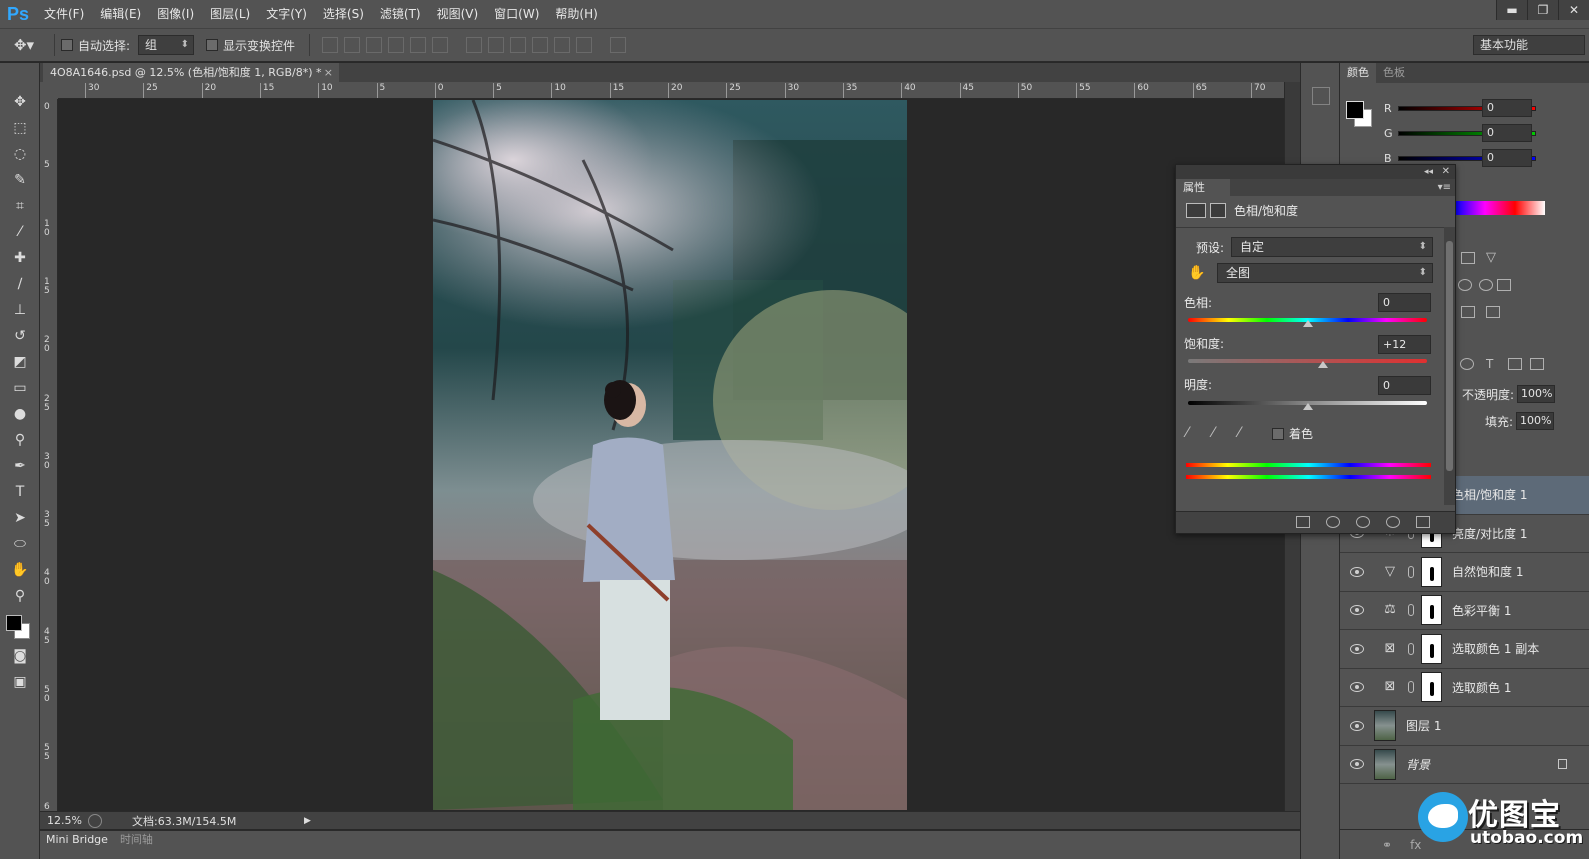 This screenshot has width=1589, height=859. What do you see at coordinates (328, 72) in the screenshot?
I see `close-tab-icon: ×` at bounding box center [328, 72].